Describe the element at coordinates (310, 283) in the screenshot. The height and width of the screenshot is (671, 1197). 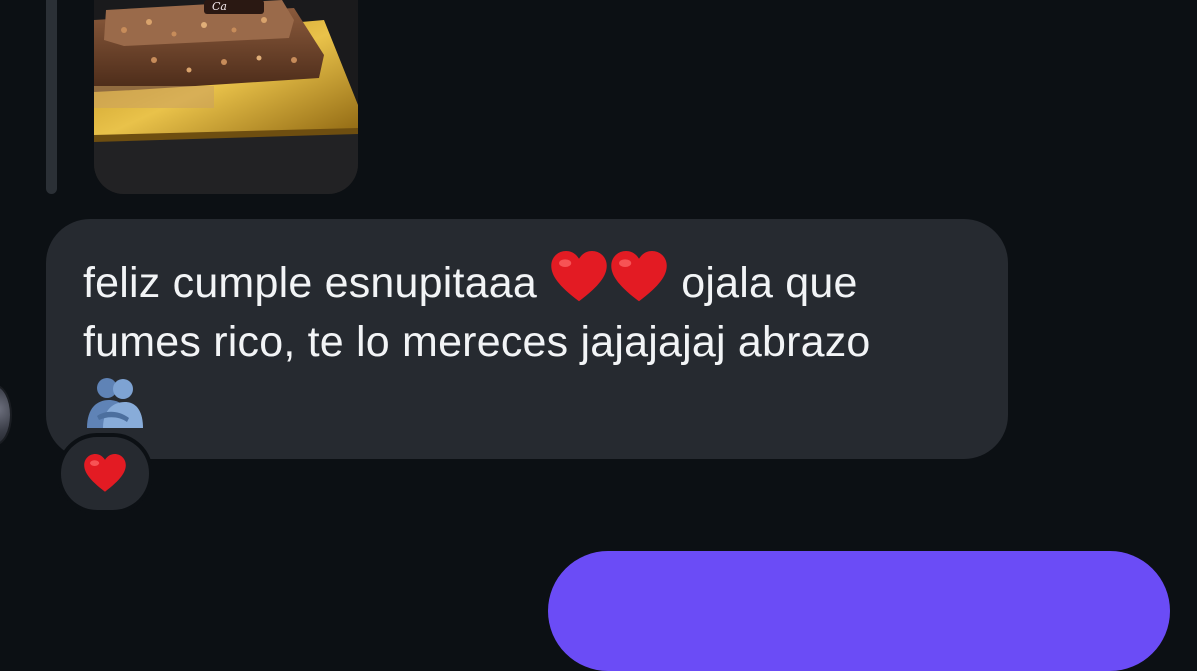
I see `message-text-part-1: feliz cumple esnupitaaa` at that location.